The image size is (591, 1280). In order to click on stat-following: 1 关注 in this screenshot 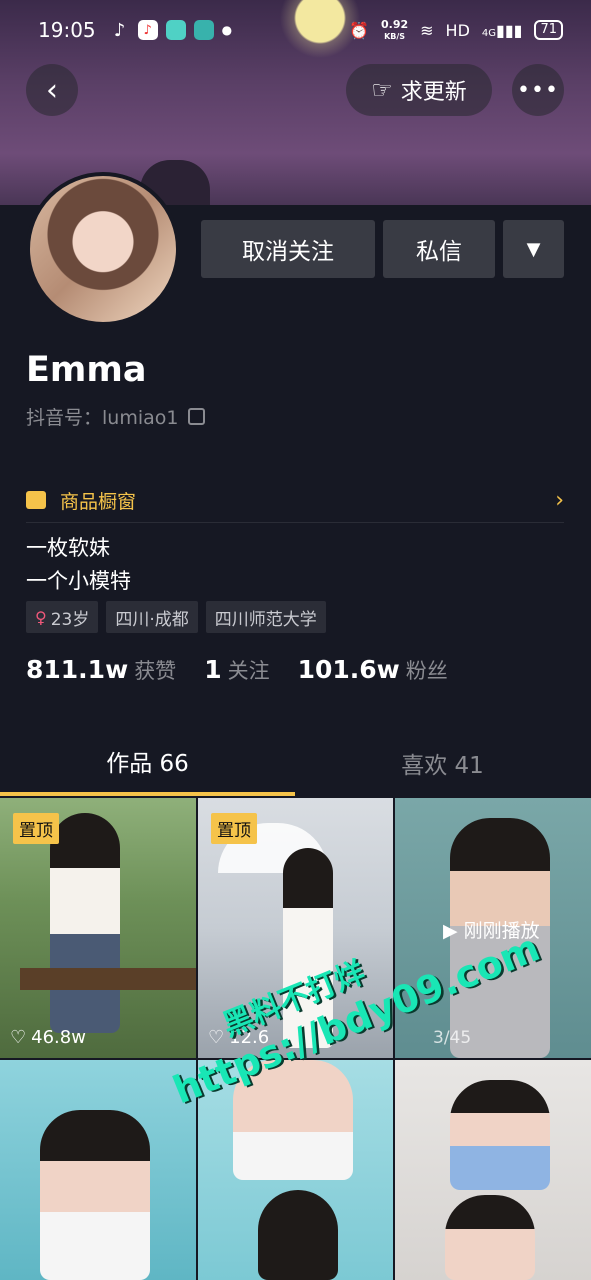, I will do `click(236, 670)`.